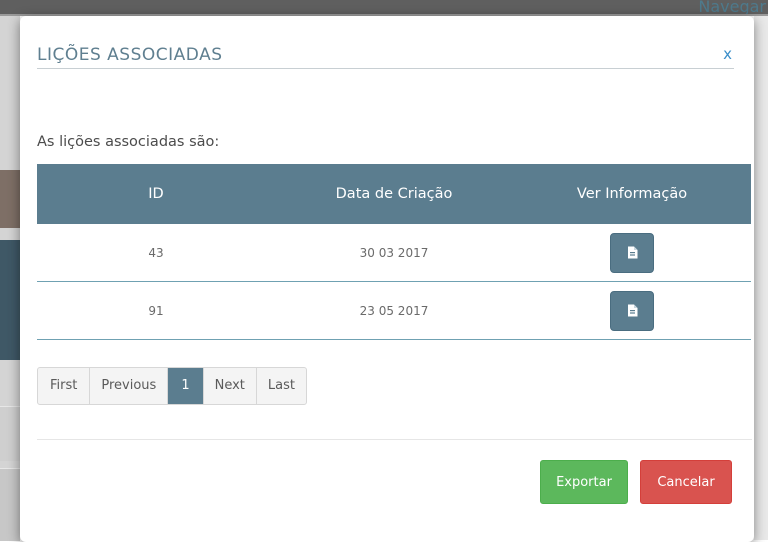 Image resolution: width=768 pixels, height=542 pixels. Describe the element at coordinates (732, 7) in the screenshot. I see `background-nav-label: Navegar` at that location.